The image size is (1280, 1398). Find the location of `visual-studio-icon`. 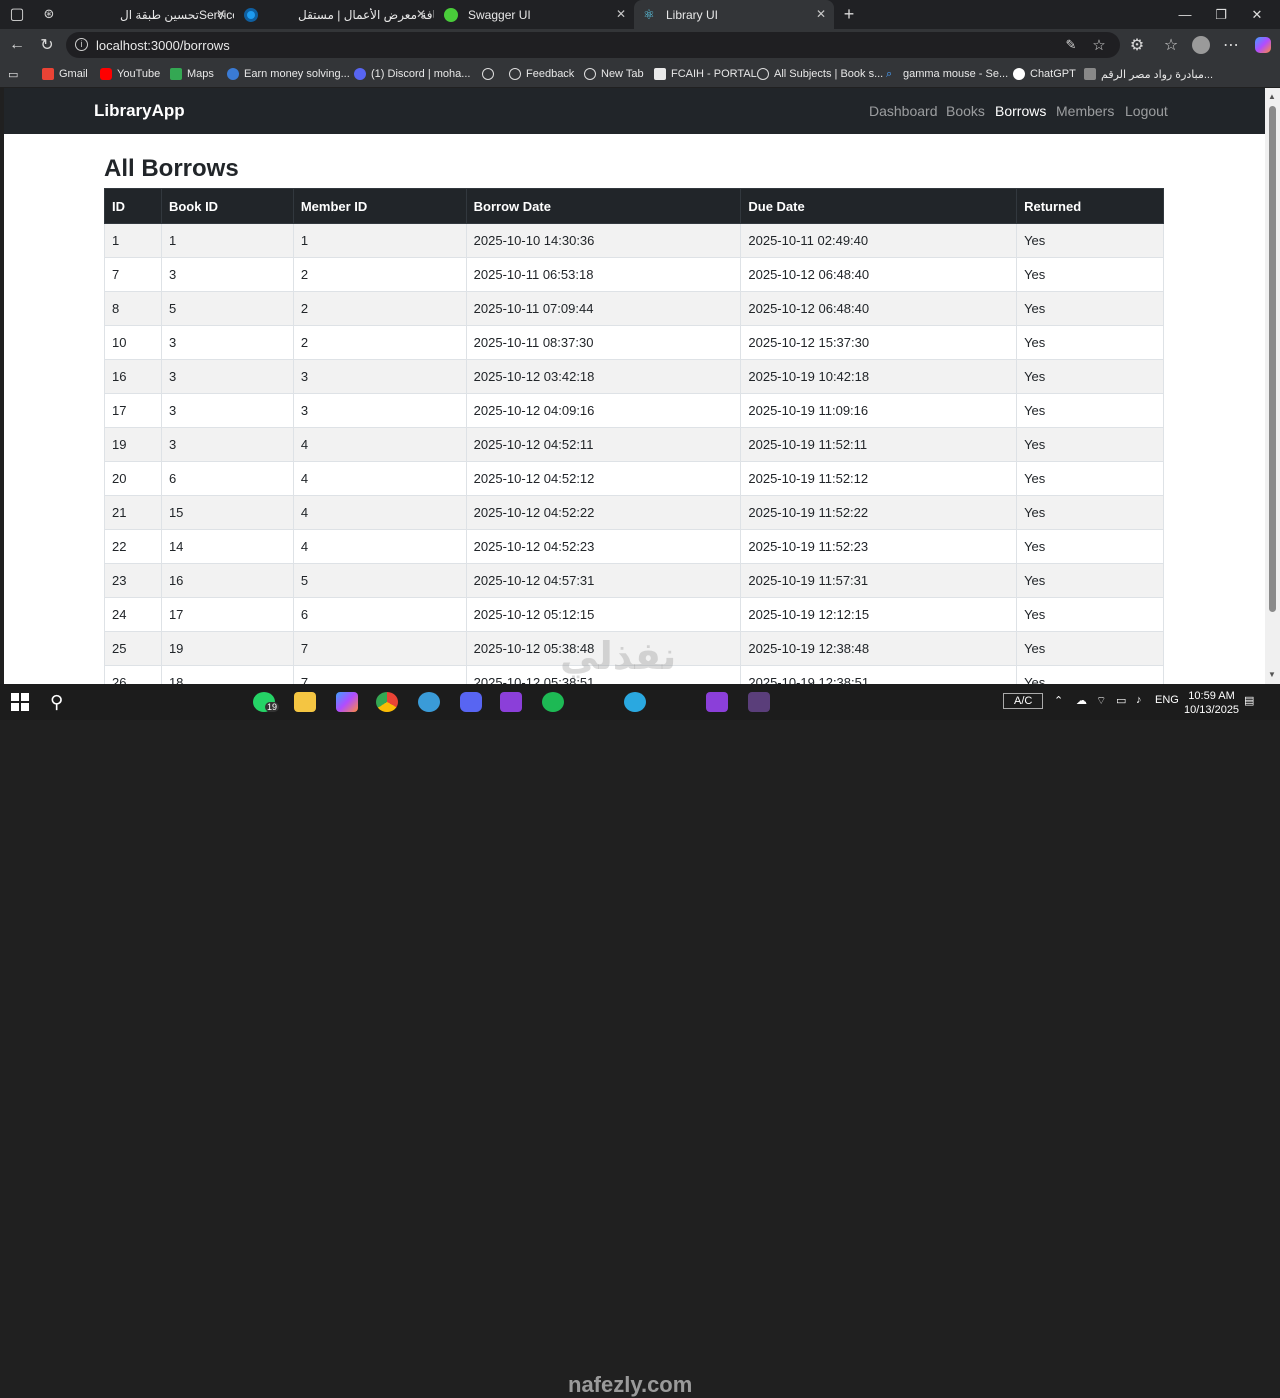

visual-studio-icon is located at coordinates (511, 702).